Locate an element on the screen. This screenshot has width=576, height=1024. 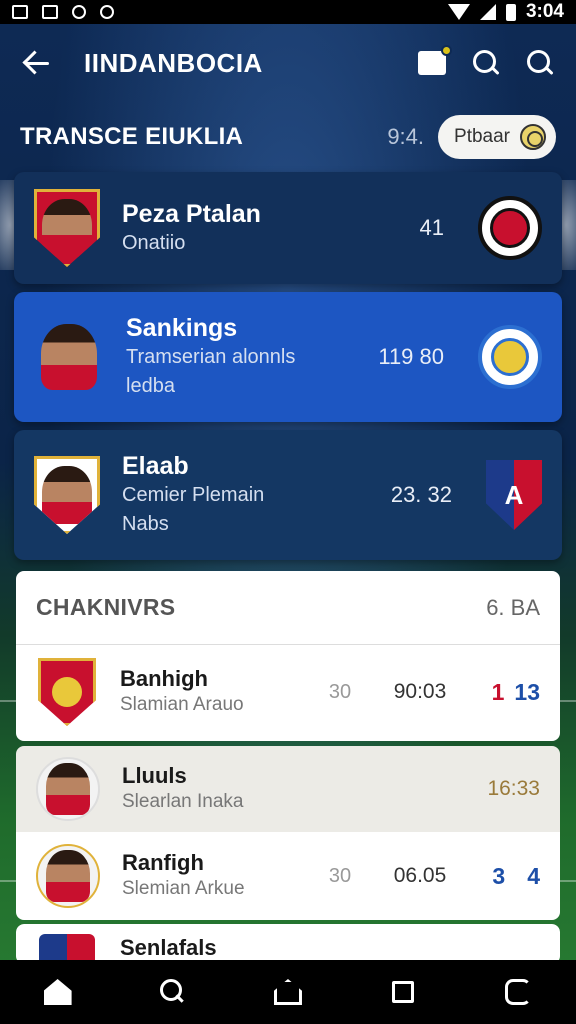
filter-pill-button: Ptbaar is located at coordinates (497, 137).